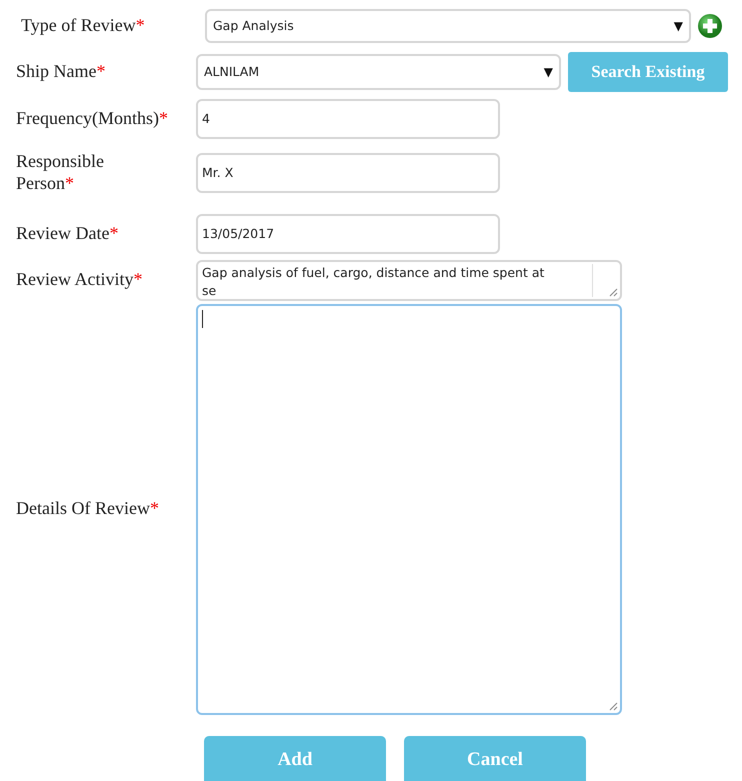 The width and height of the screenshot is (742, 781). Describe the element at coordinates (60, 172) in the screenshot. I see `field-label: Responsible Person*` at that location.